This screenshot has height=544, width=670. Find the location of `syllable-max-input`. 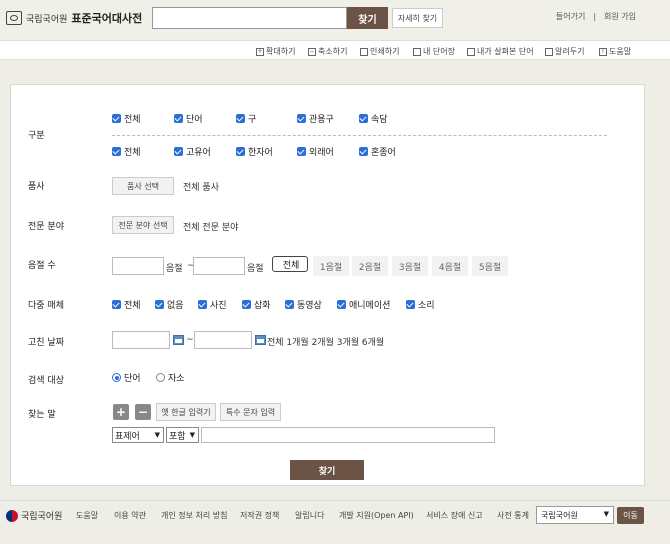

syllable-max-input is located at coordinates (219, 266).